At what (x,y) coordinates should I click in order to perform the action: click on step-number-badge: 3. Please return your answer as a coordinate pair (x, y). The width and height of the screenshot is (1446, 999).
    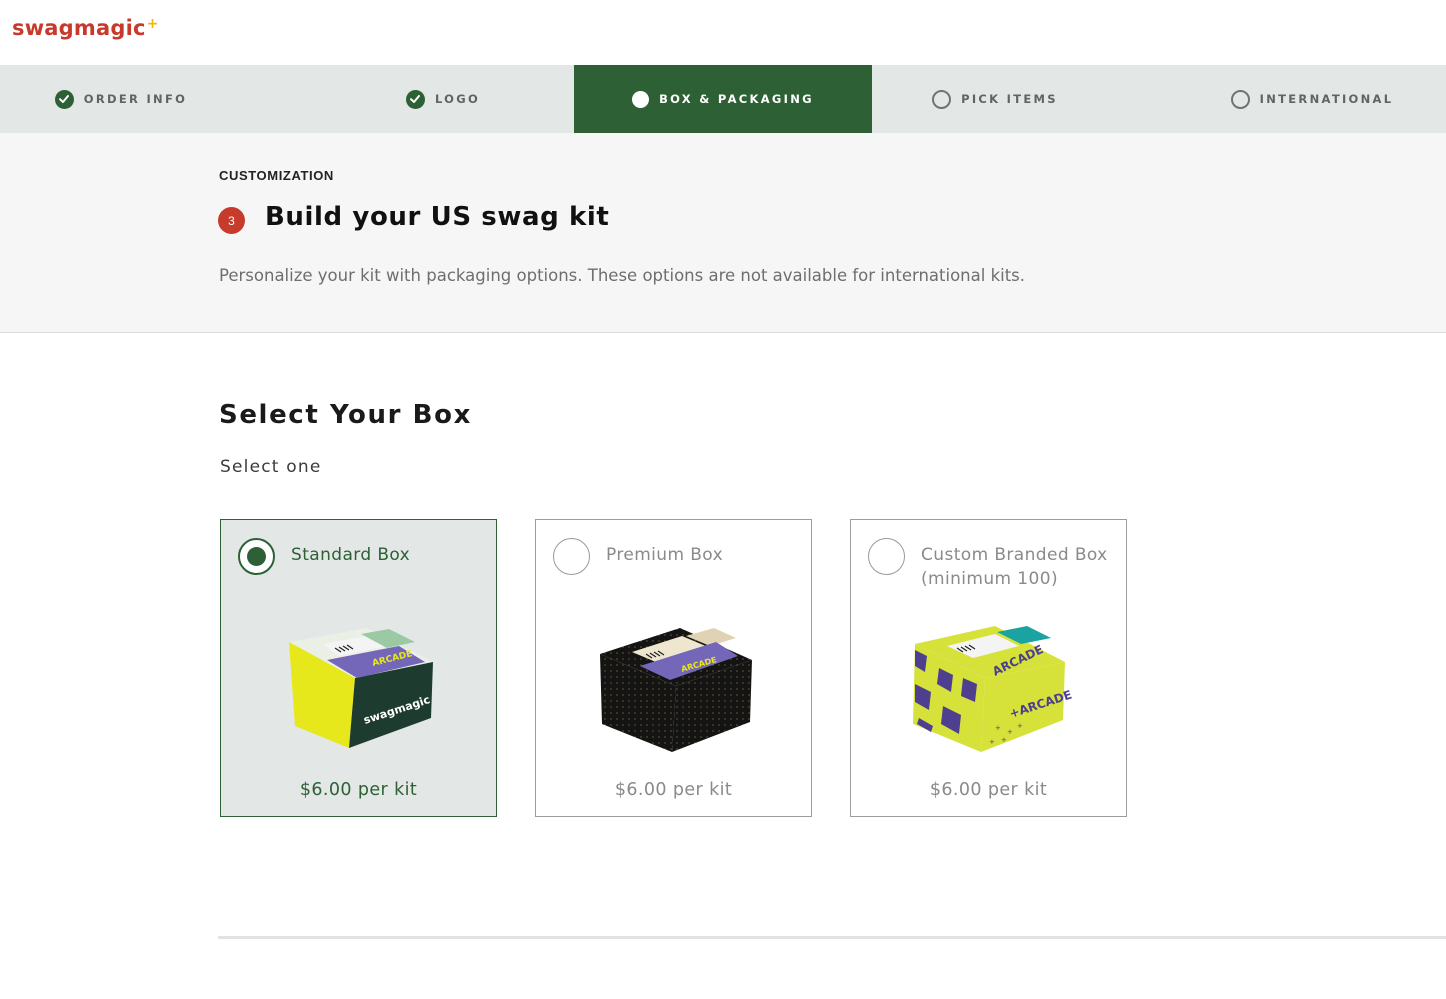
    Looking at the image, I should click on (231, 220).